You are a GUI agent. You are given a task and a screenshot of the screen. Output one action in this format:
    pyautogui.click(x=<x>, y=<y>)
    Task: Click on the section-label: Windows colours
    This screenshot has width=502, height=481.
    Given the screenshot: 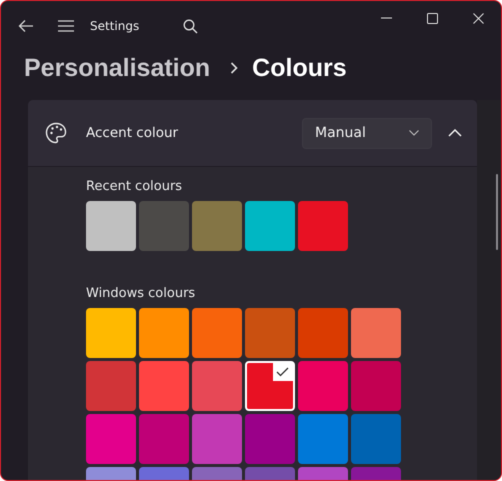 What is the action you would take?
    pyautogui.click(x=141, y=294)
    